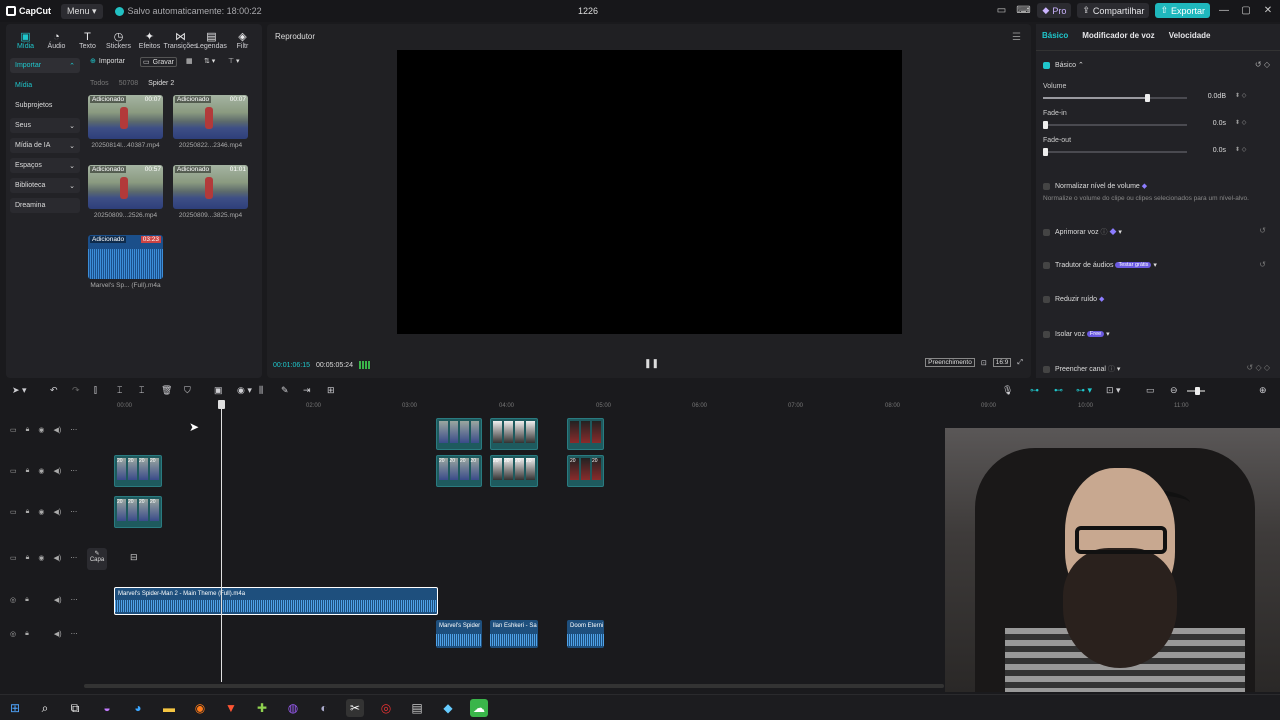  I want to click on audio-thumbnail: Adicionado 03:23, so click(125, 257).